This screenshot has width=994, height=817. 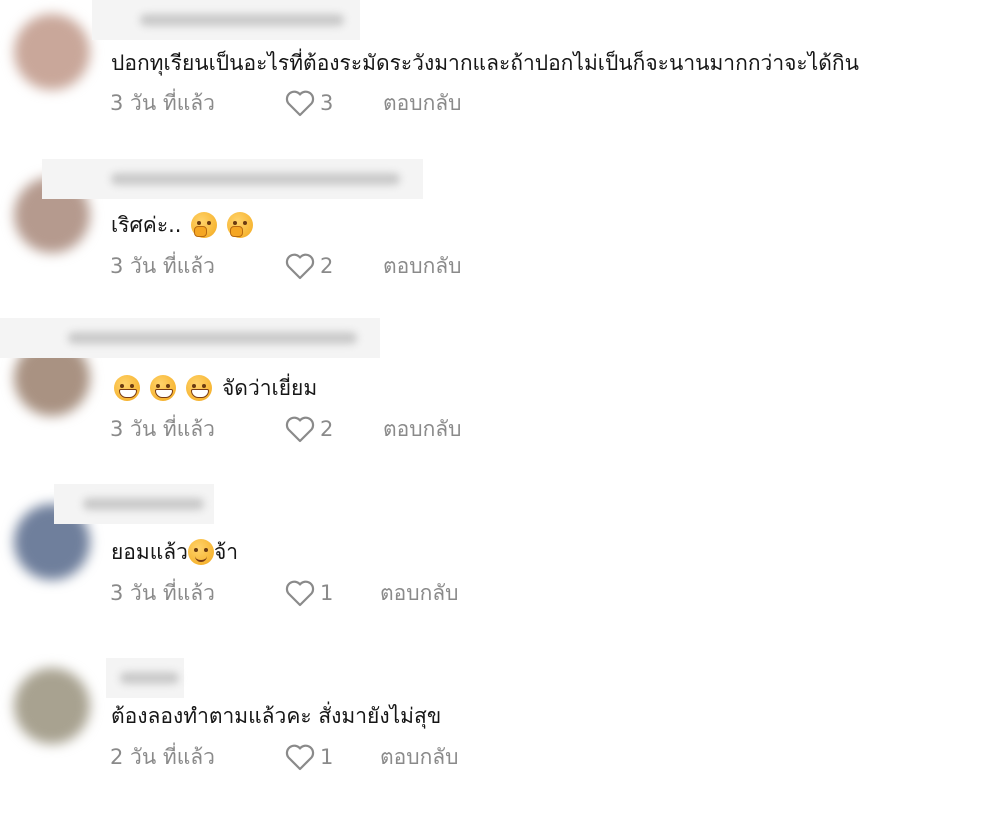 I want to click on comment-time: 2 วัน ที่แล้ว, so click(x=162, y=757).